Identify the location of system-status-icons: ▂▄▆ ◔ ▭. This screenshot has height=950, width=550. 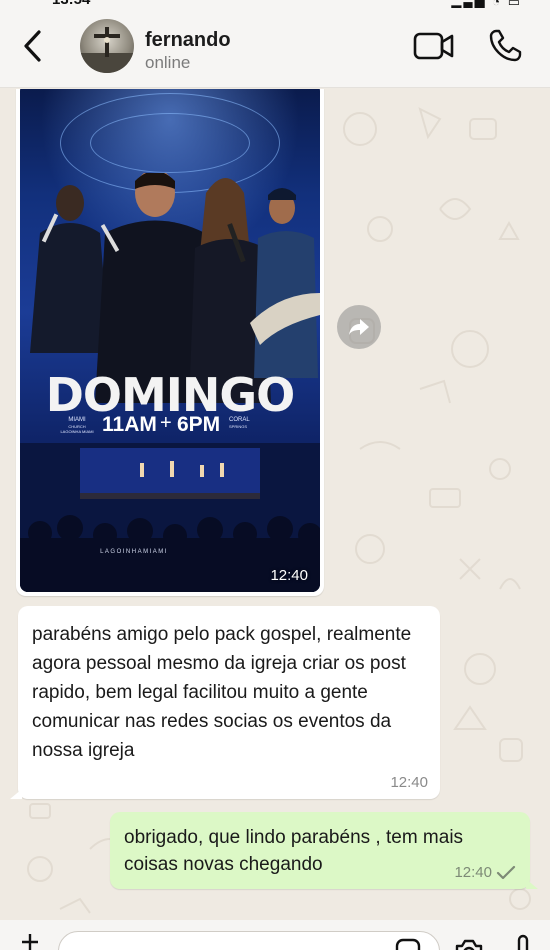
(486, 4).